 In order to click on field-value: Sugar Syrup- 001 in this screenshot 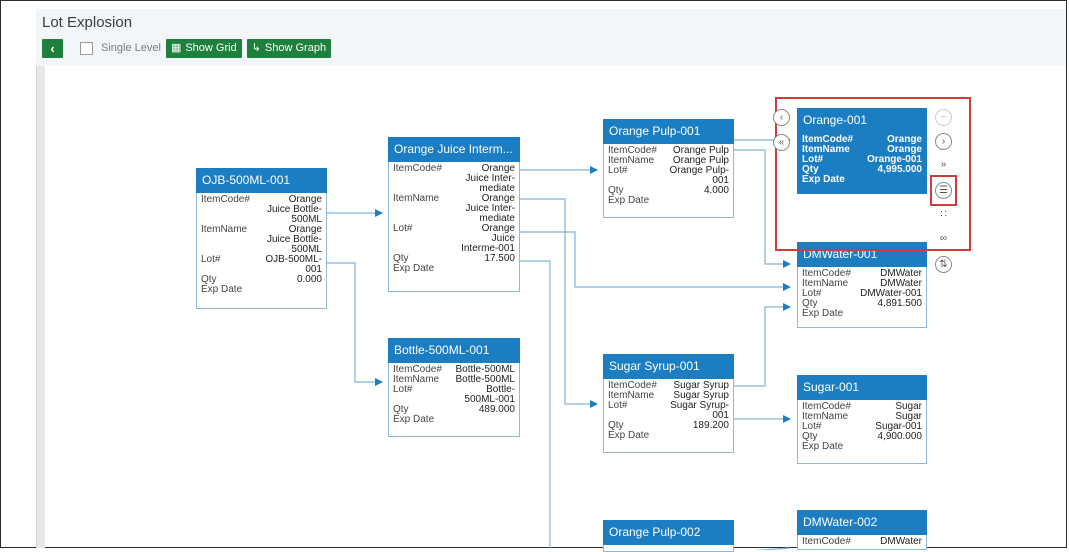, I will do `click(699, 410)`.